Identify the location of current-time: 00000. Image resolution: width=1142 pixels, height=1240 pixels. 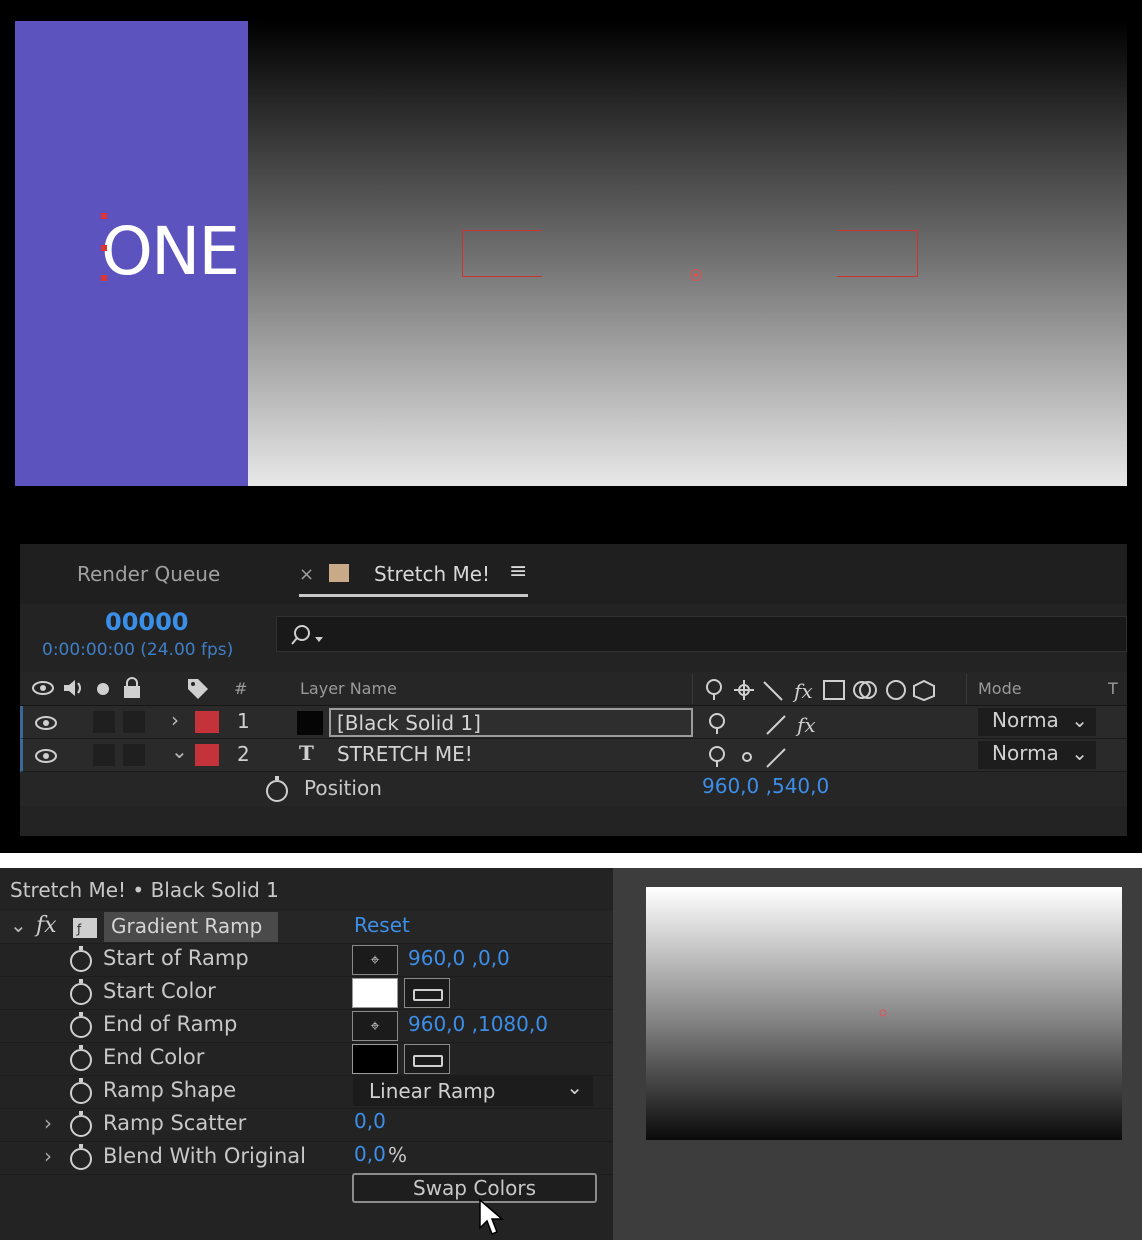
(147, 622).